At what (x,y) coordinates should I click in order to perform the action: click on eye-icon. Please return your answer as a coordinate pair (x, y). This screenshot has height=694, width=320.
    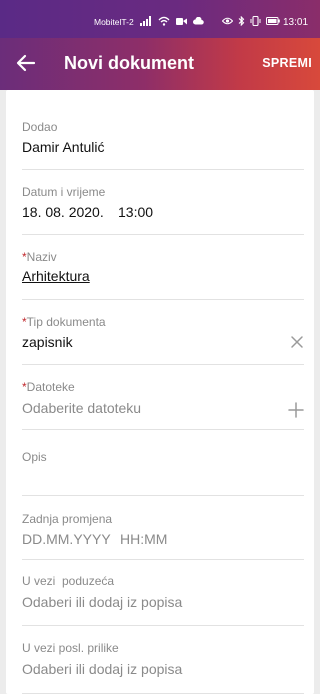
    Looking at the image, I should click on (227, 21).